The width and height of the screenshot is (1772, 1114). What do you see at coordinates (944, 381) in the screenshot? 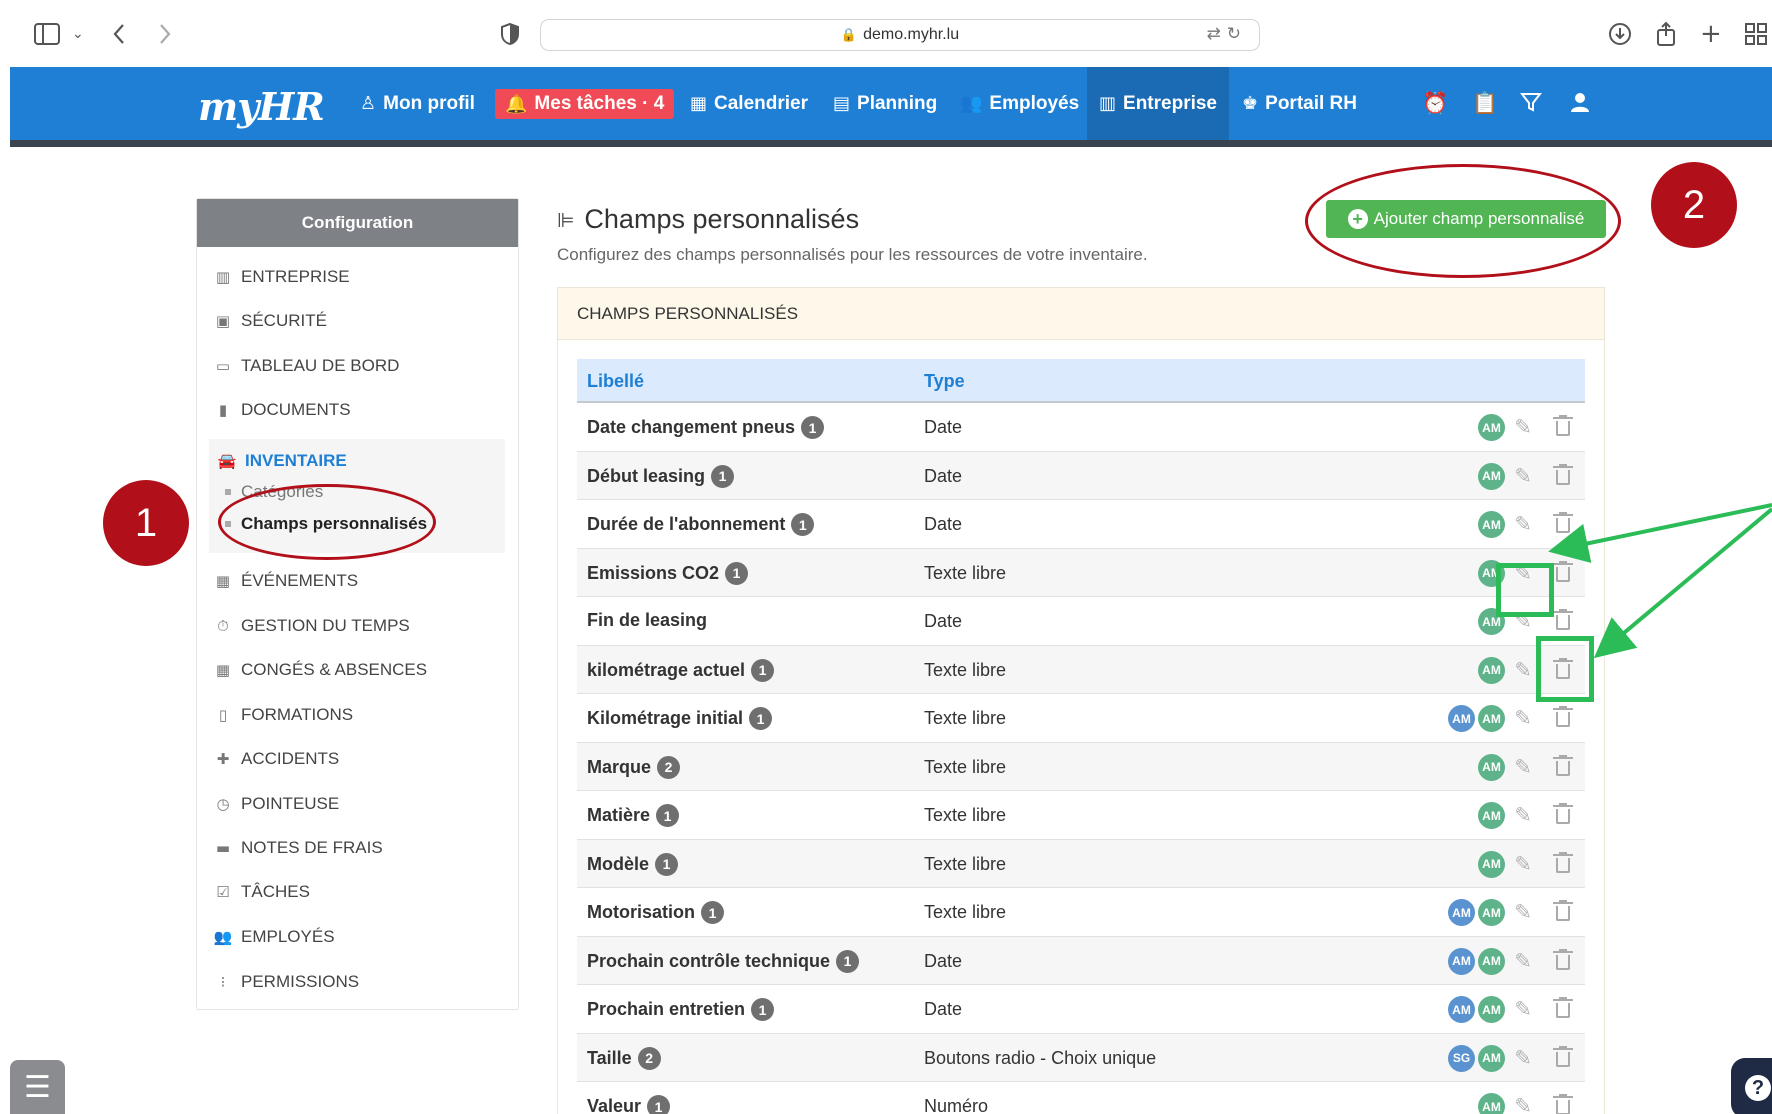
I see `column-header-type: Type` at bounding box center [944, 381].